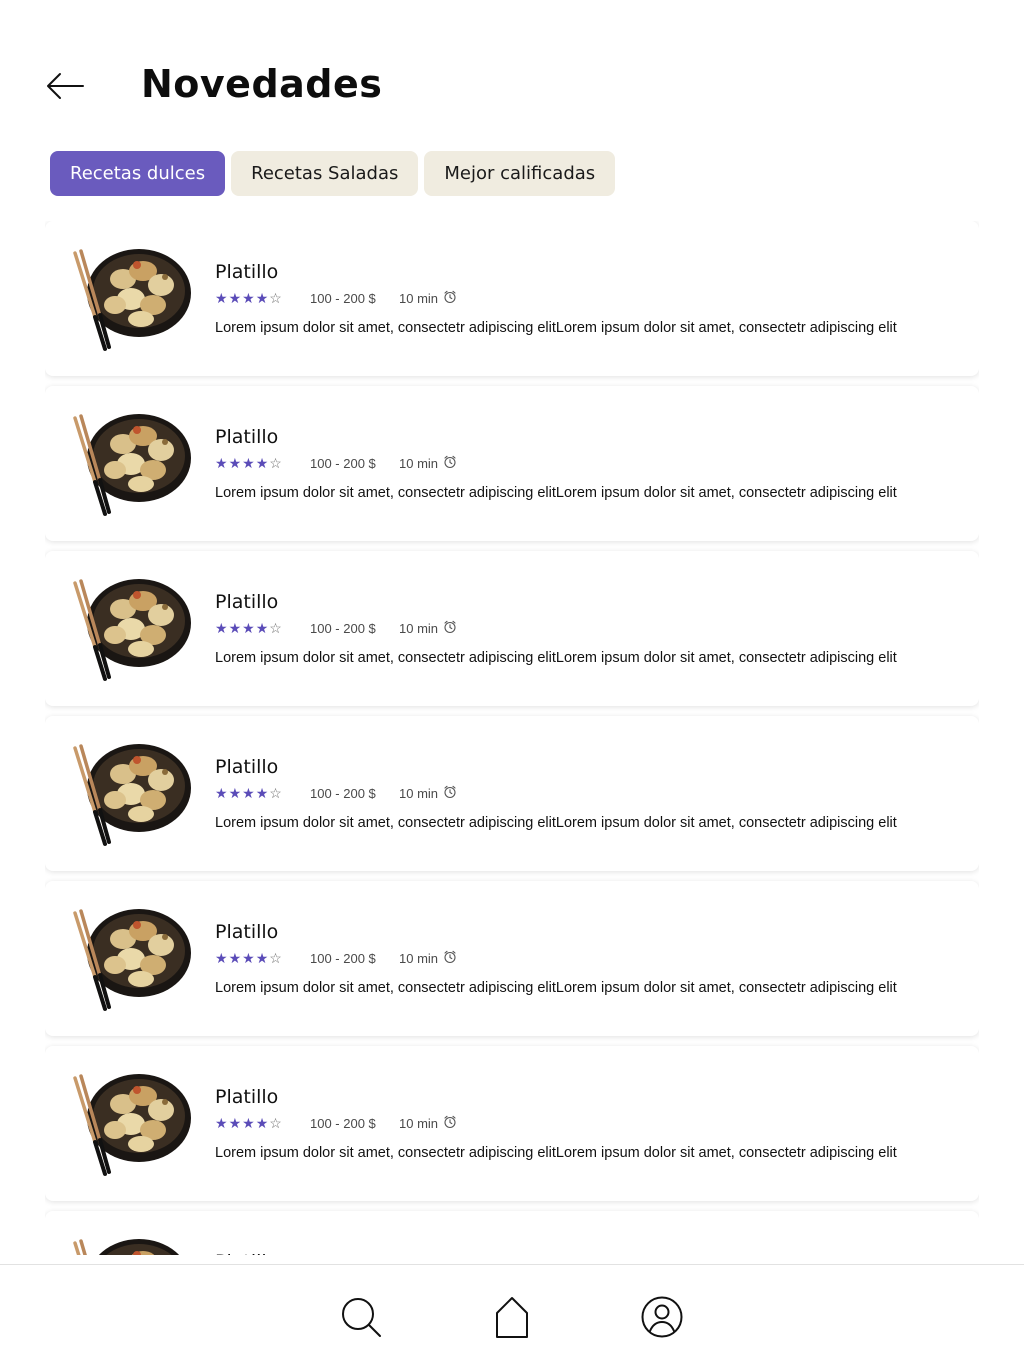  Describe the element at coordinates (138, 173) in the screenshot. I see `tab-recetas-dulces: Recetas dulces` at that location.